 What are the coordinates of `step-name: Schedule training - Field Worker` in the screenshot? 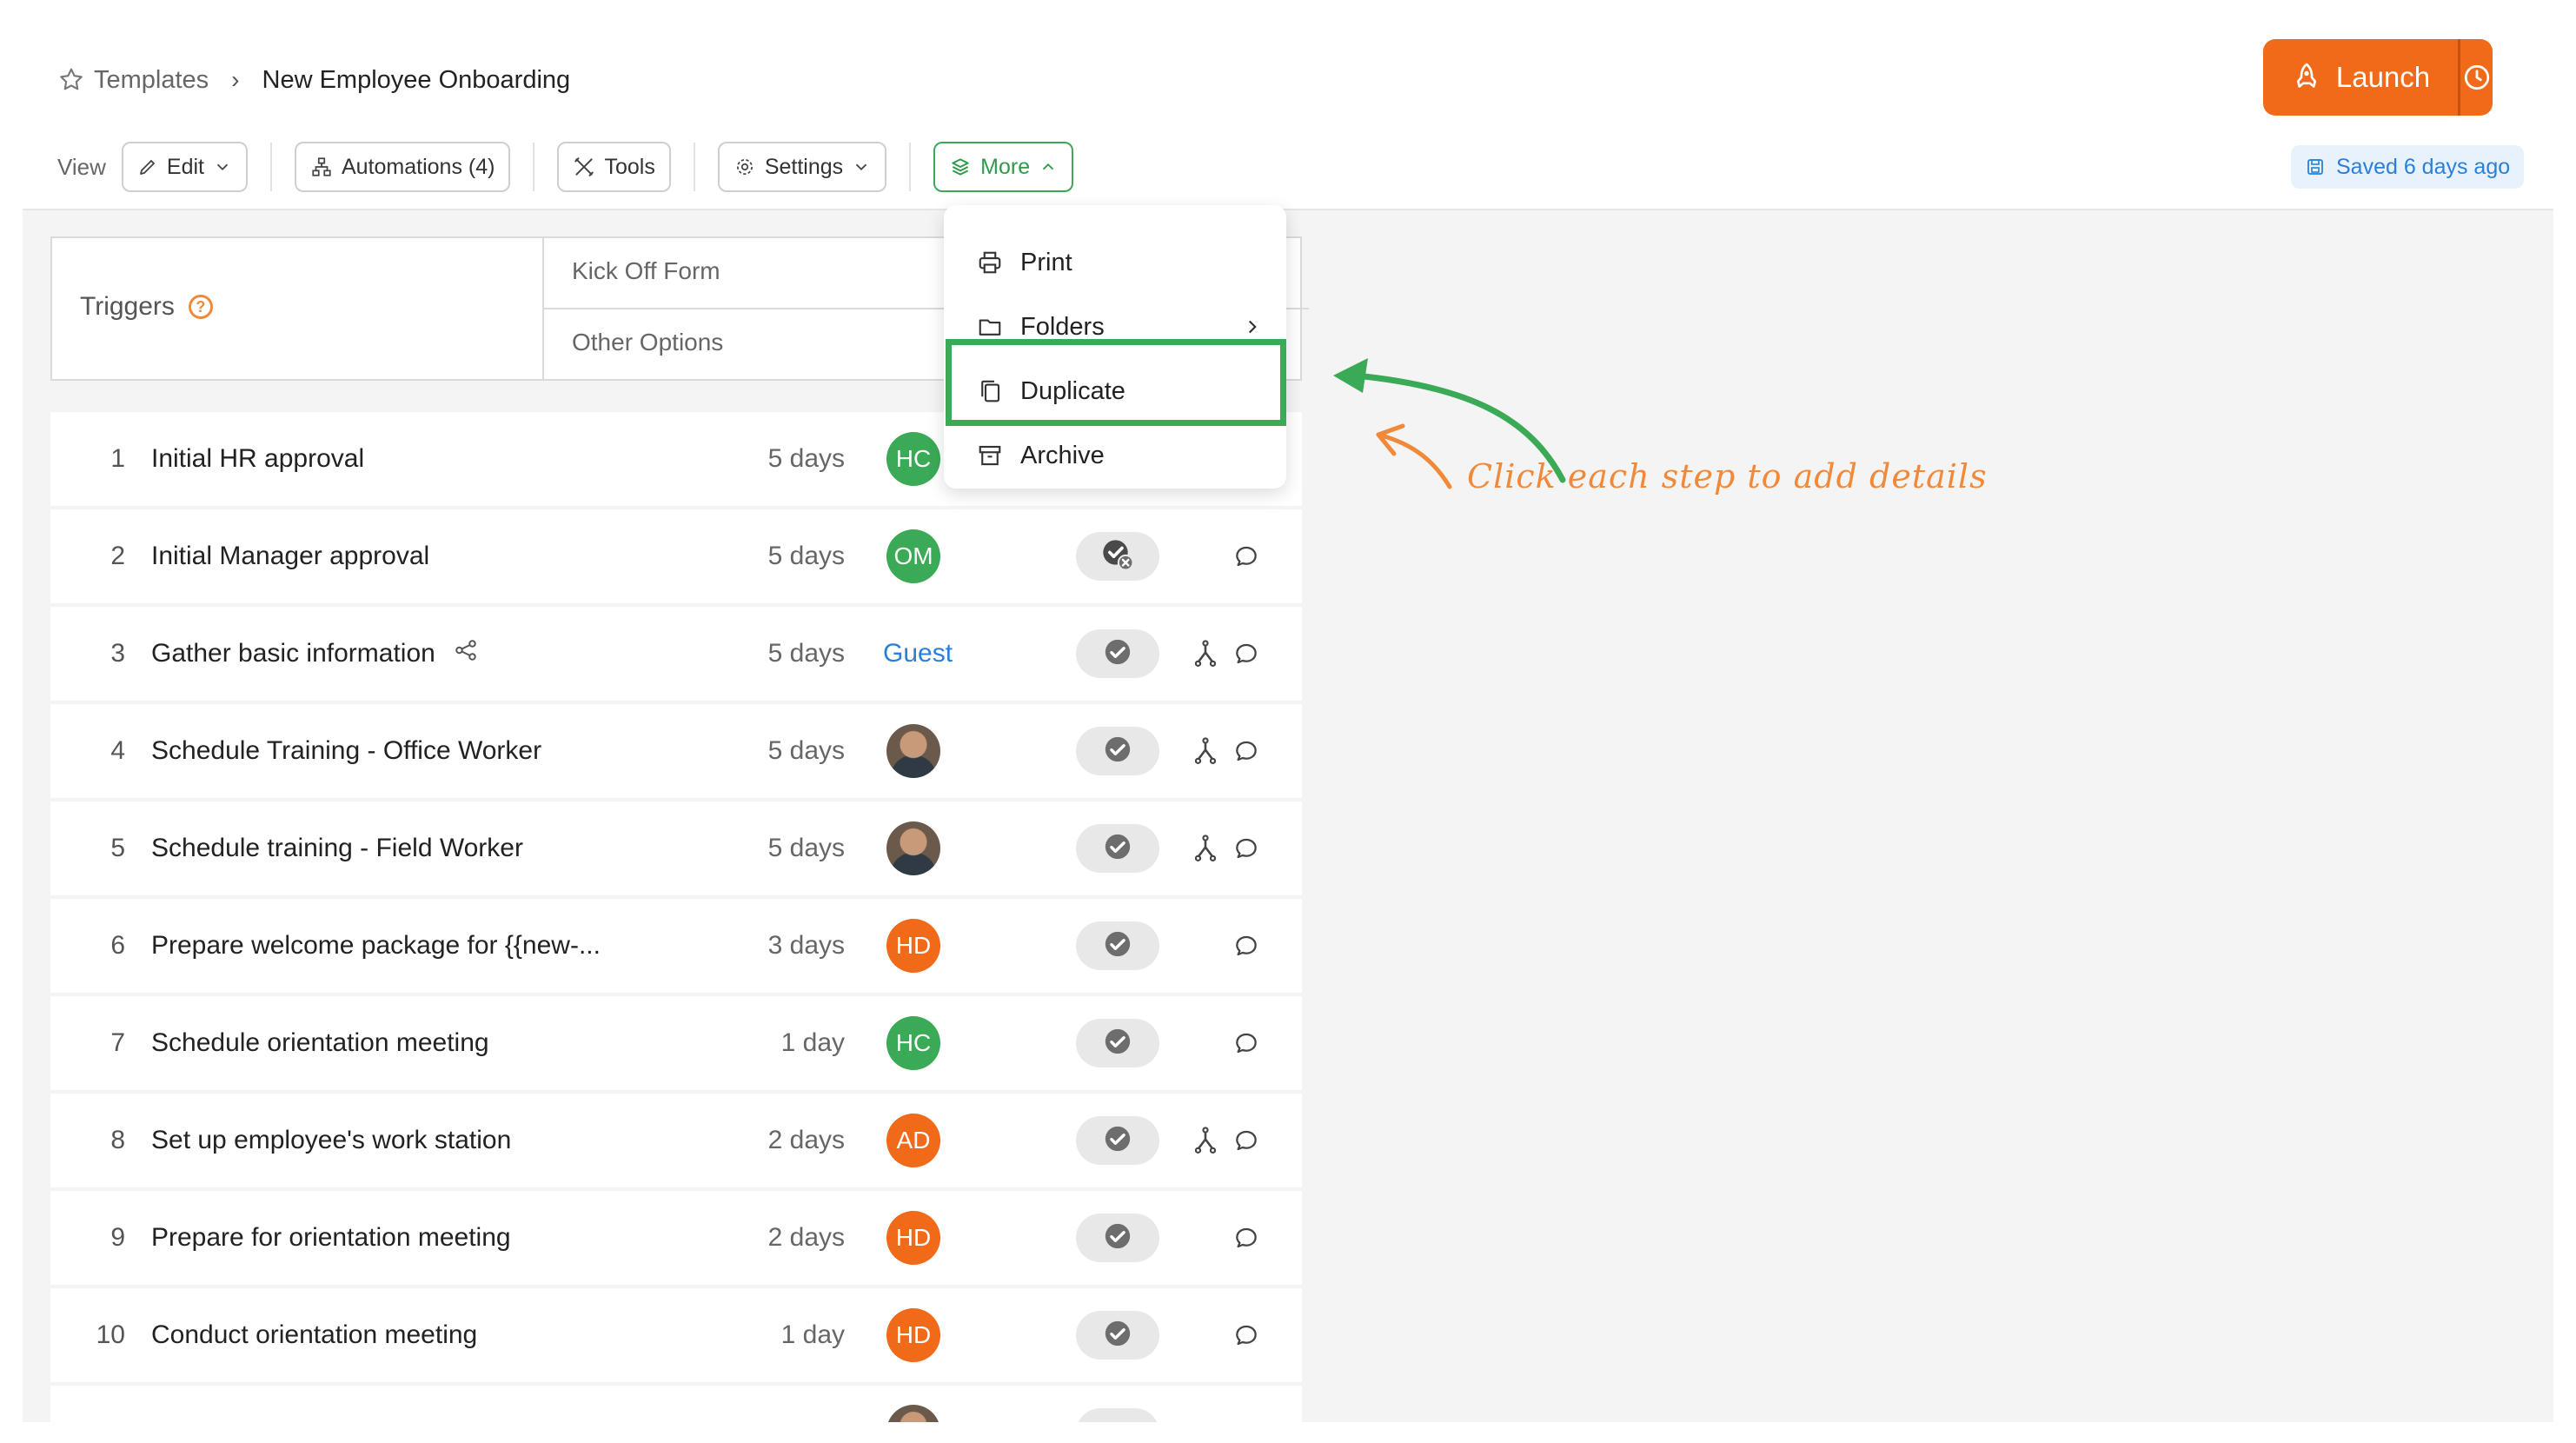 It's located at (337, 848).